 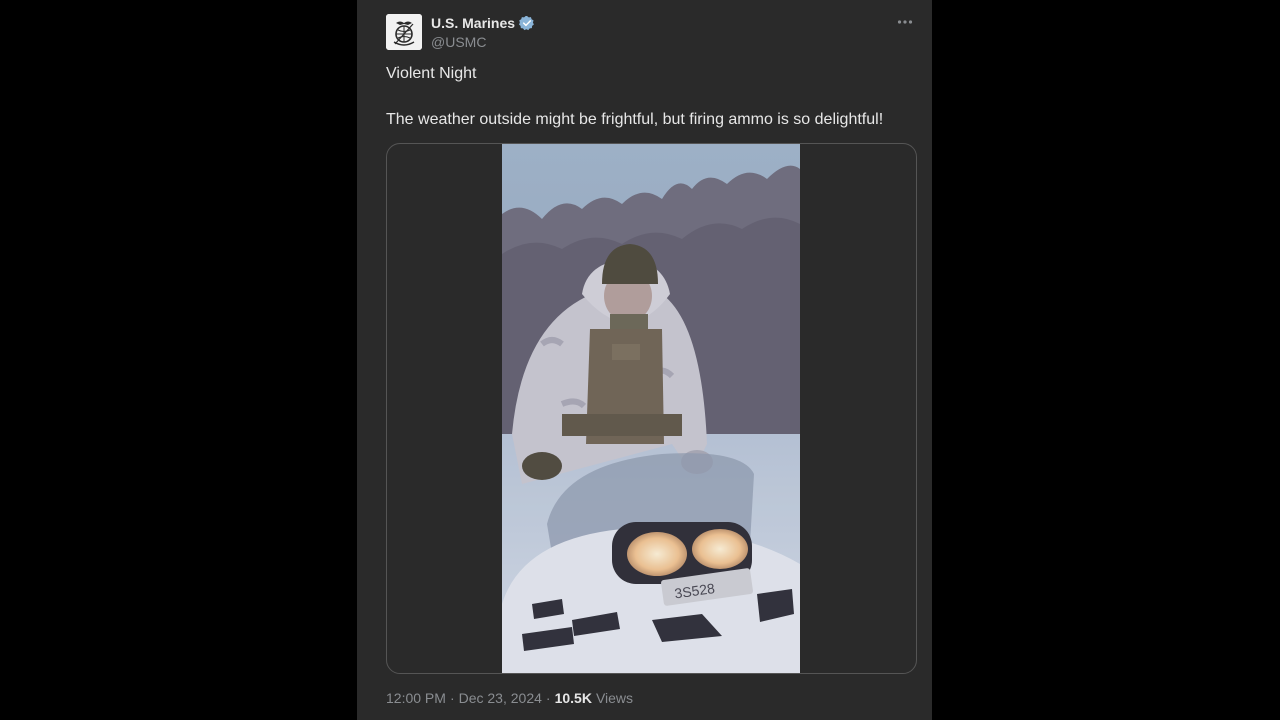 I want to click on tweet-text-title: Violent Night, so click(x=431, y=73).